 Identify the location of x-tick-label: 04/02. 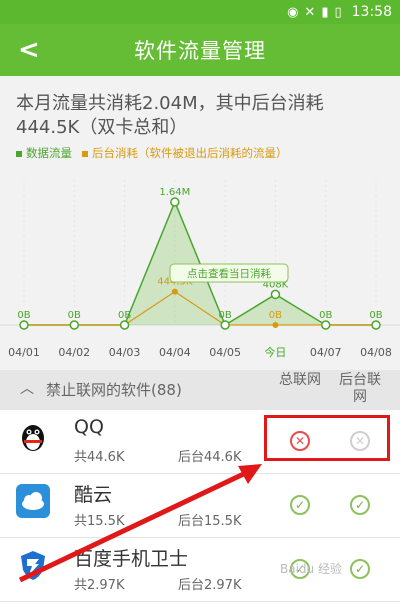
(74, 352).